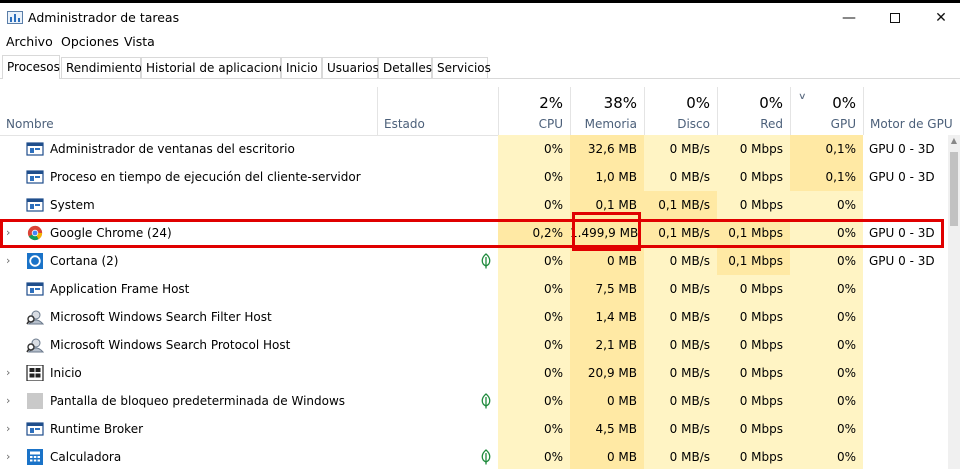  I want to click on process-row: › Calculadora 0% 0 MB 0 MB/s 0 Mbps 0%, so click(480, 456).